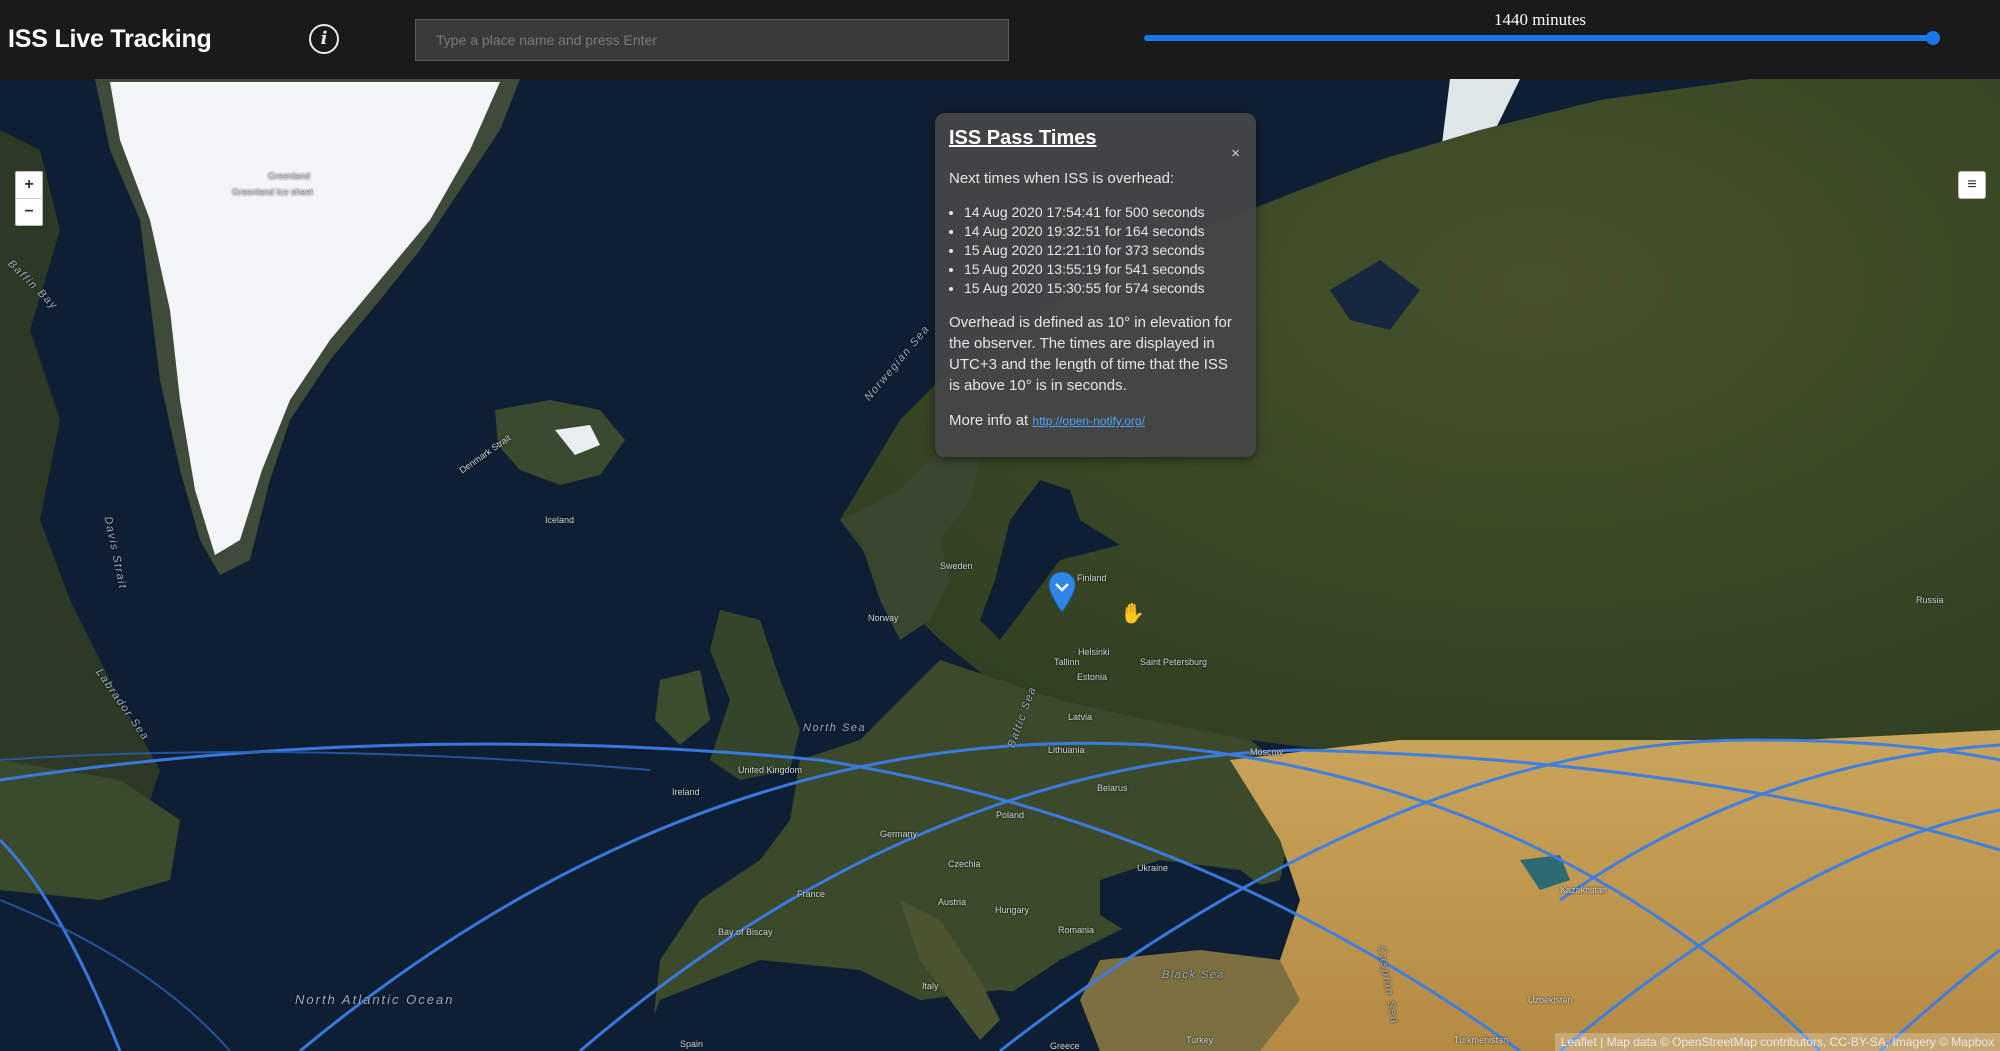 The height and width of the screenshot is (1051, 2000). I want to click on zoom-in-button: +, so click(29, 185).